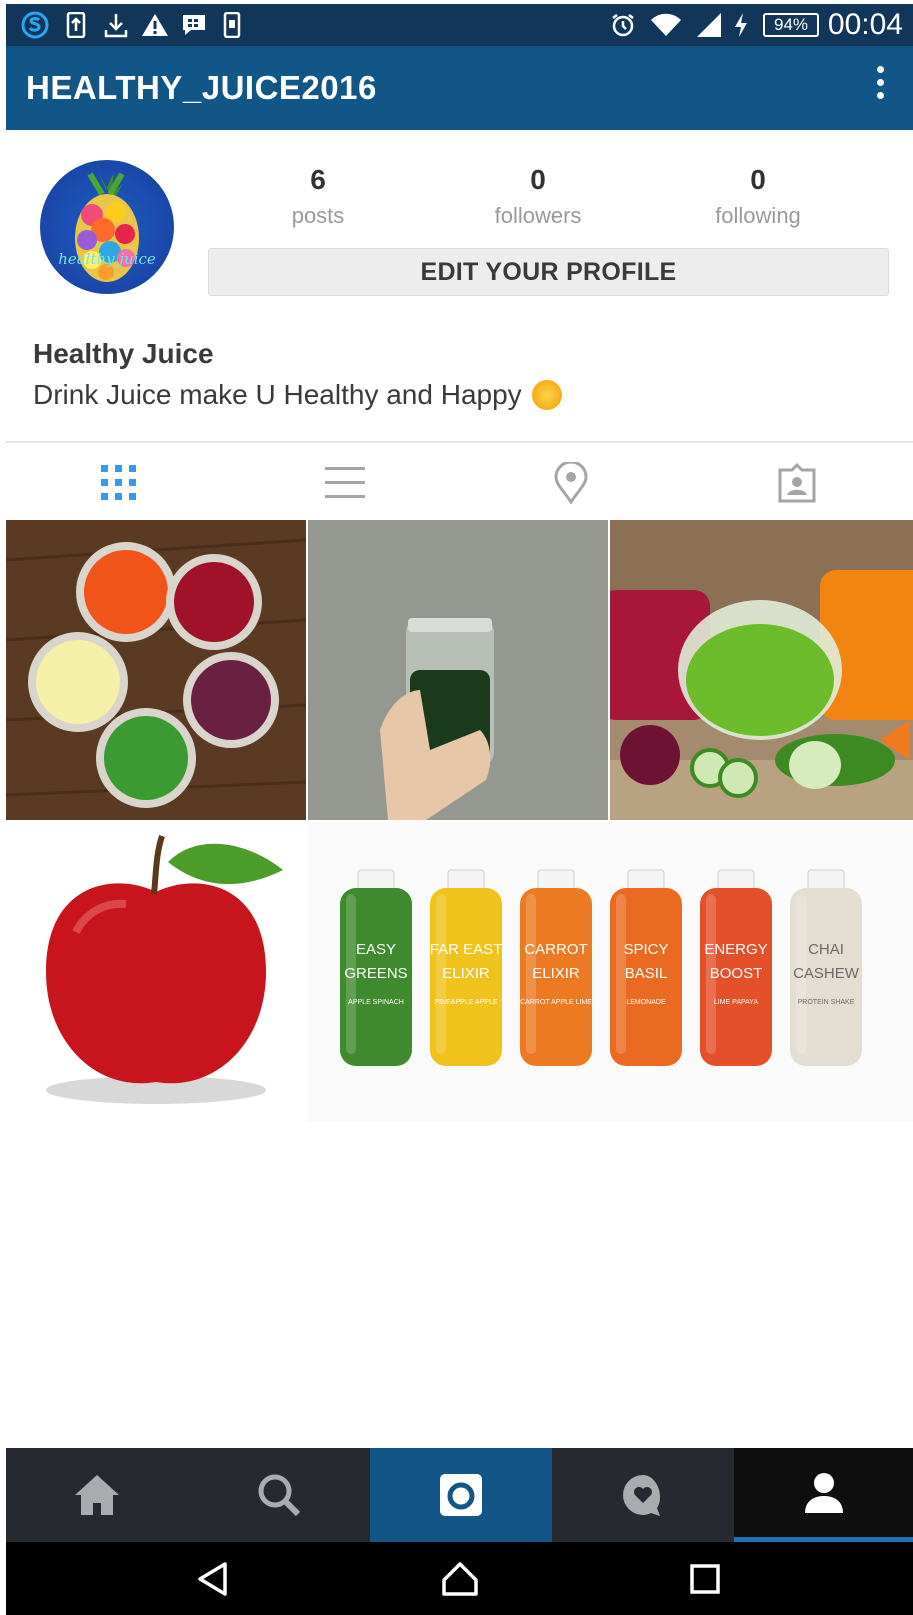 Image resolution: width=913 pixels, height=1615 pixels. I want to click on bottle-label-line1: SPICY, so click(645, 949).